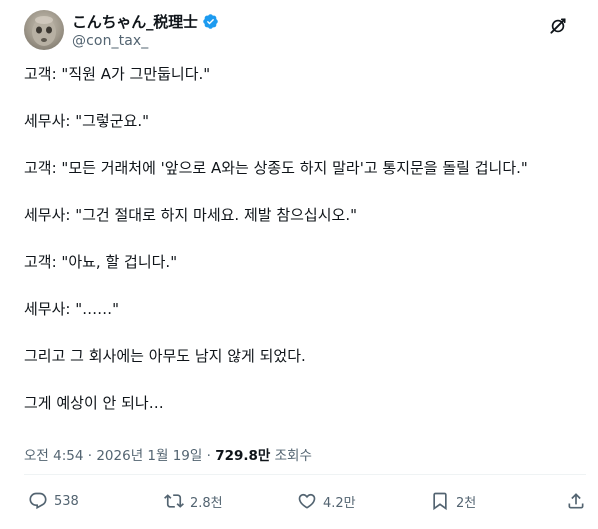 The width and height of the screenshot is (598, 529). What do you see at coordinates (86, 121) in the screenshot?
I see `post-line: 세무사: "그렇군요."` at bounding box center [86, 121].